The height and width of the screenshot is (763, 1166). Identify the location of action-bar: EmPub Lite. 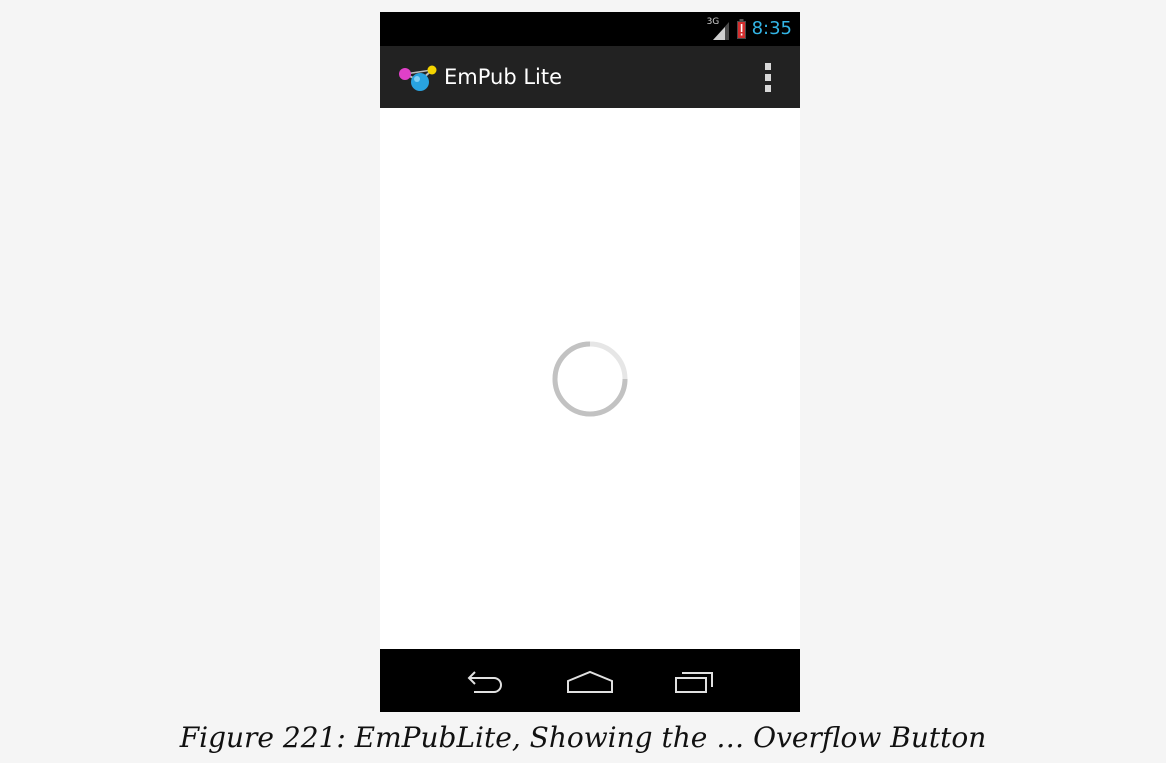
(590, 77).